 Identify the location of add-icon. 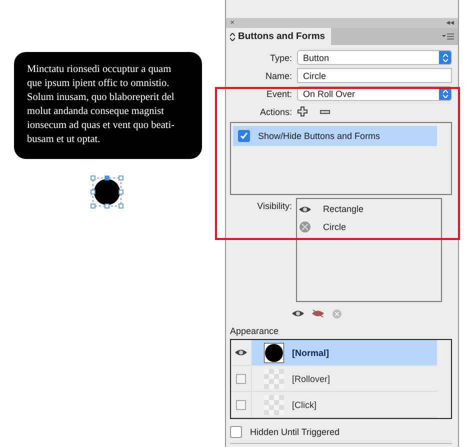
(303, 112).